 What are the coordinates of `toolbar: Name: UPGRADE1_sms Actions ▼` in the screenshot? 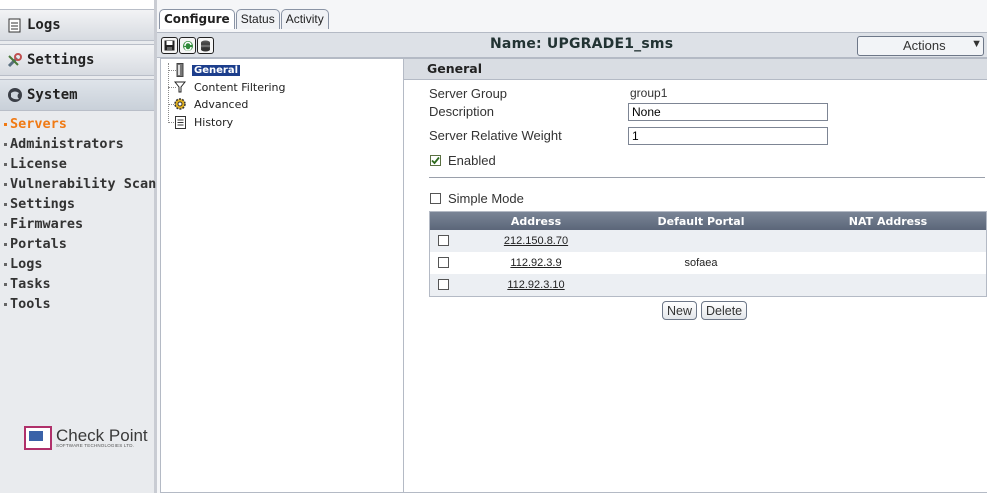 It's located at (572, 45).